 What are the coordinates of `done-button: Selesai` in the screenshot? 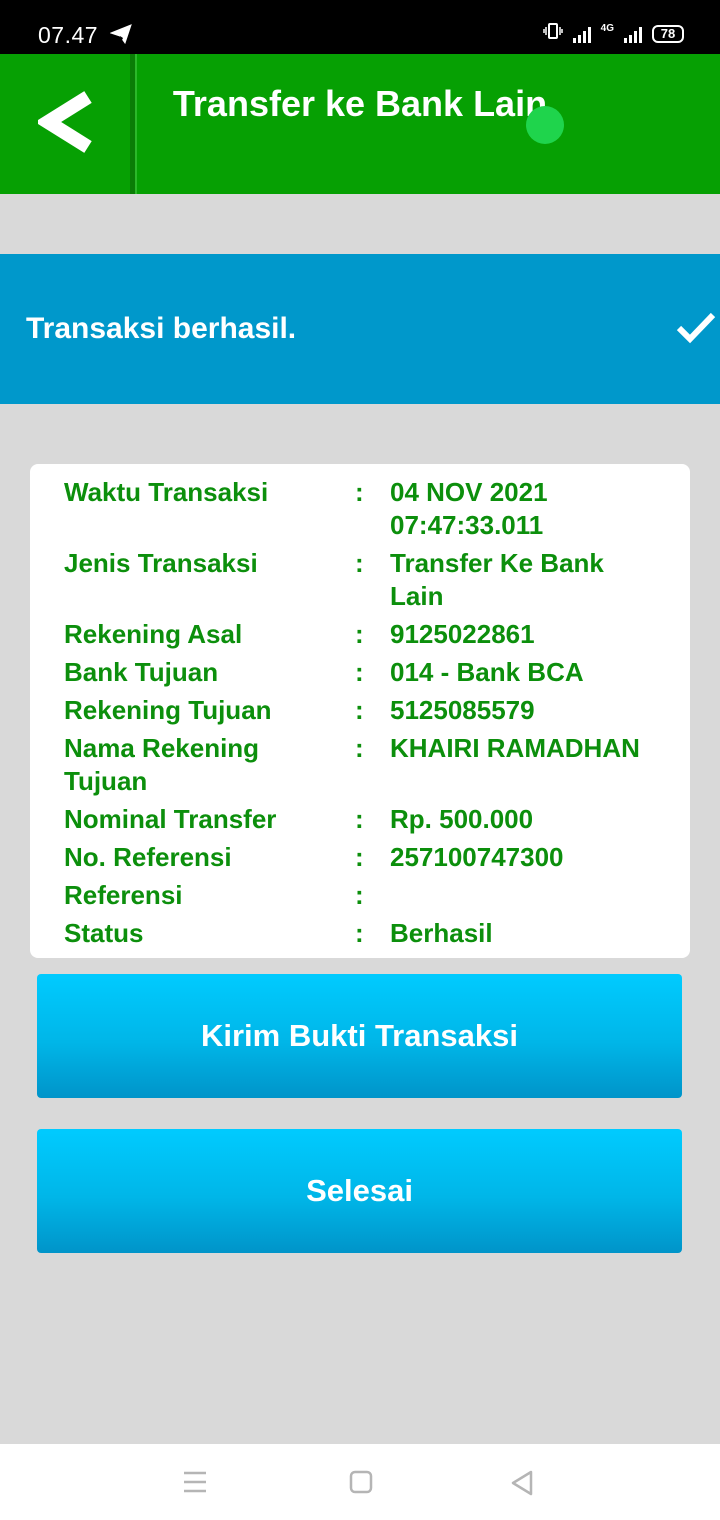 It's located at (359, 1191).